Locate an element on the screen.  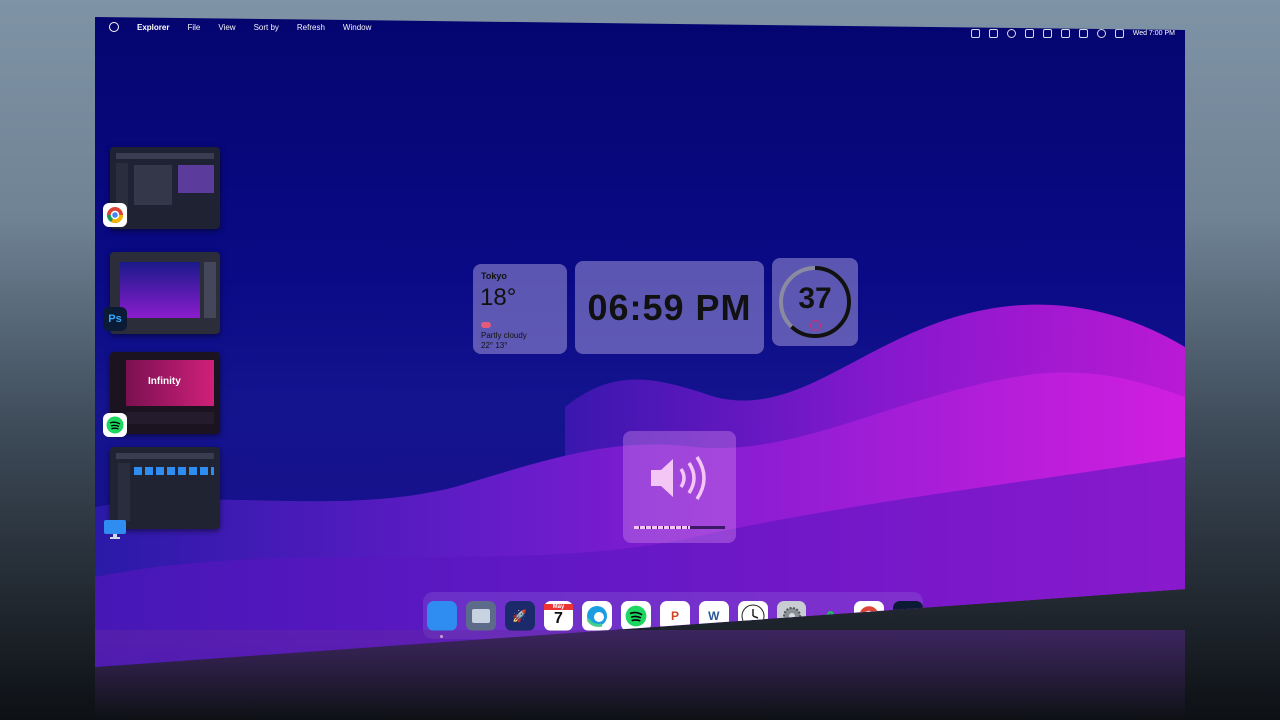
tray-clock: Wed 7:00 PM is located at coordinates (1154, 33).